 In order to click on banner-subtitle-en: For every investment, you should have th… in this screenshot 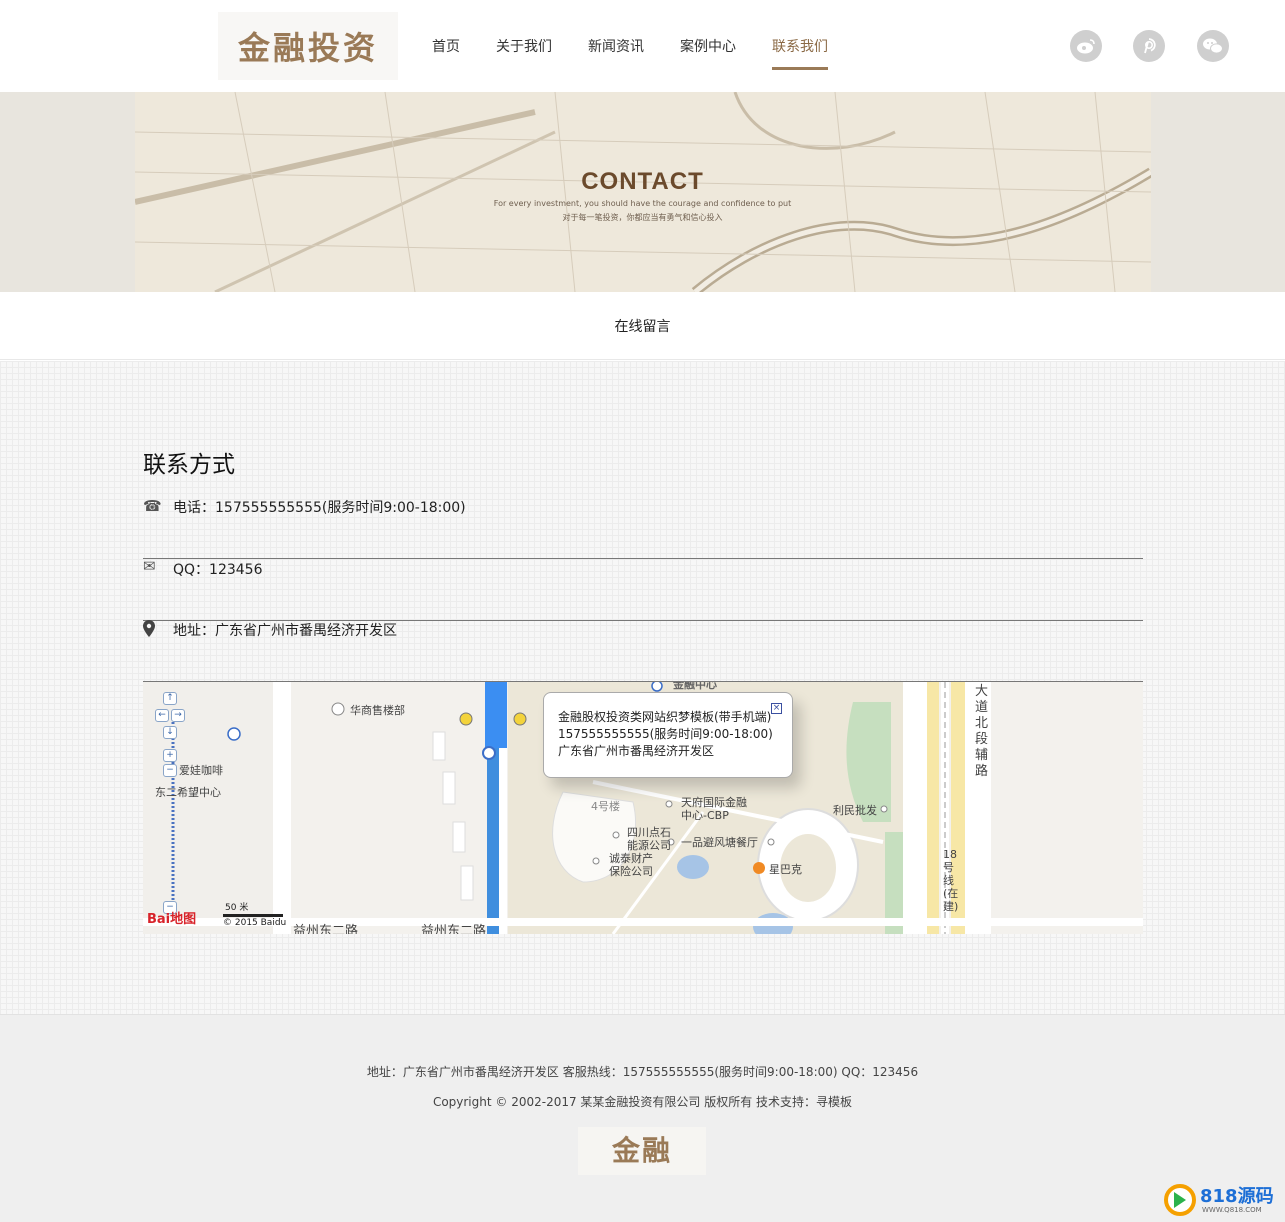, I will do `click(642, 203)`.